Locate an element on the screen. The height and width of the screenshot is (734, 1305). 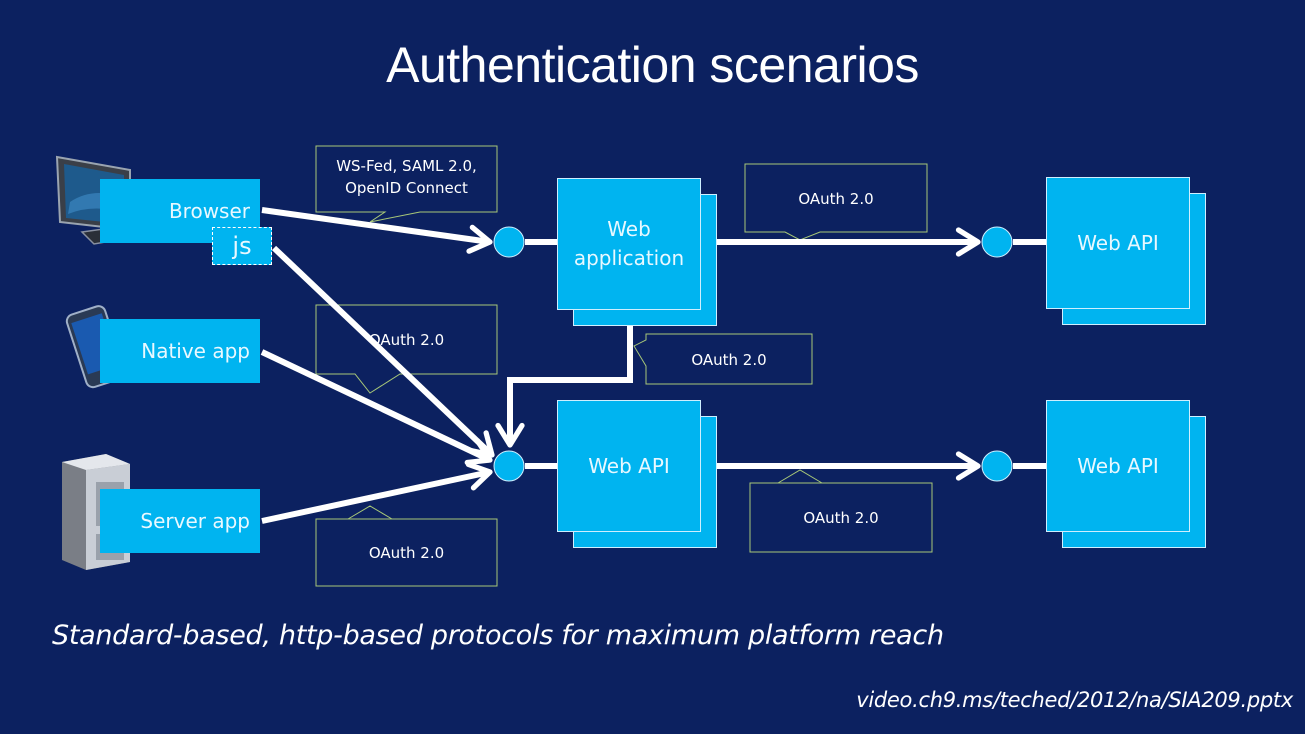
endpoint-node-webapi-bottom-right is located at coordinates (997, 466).